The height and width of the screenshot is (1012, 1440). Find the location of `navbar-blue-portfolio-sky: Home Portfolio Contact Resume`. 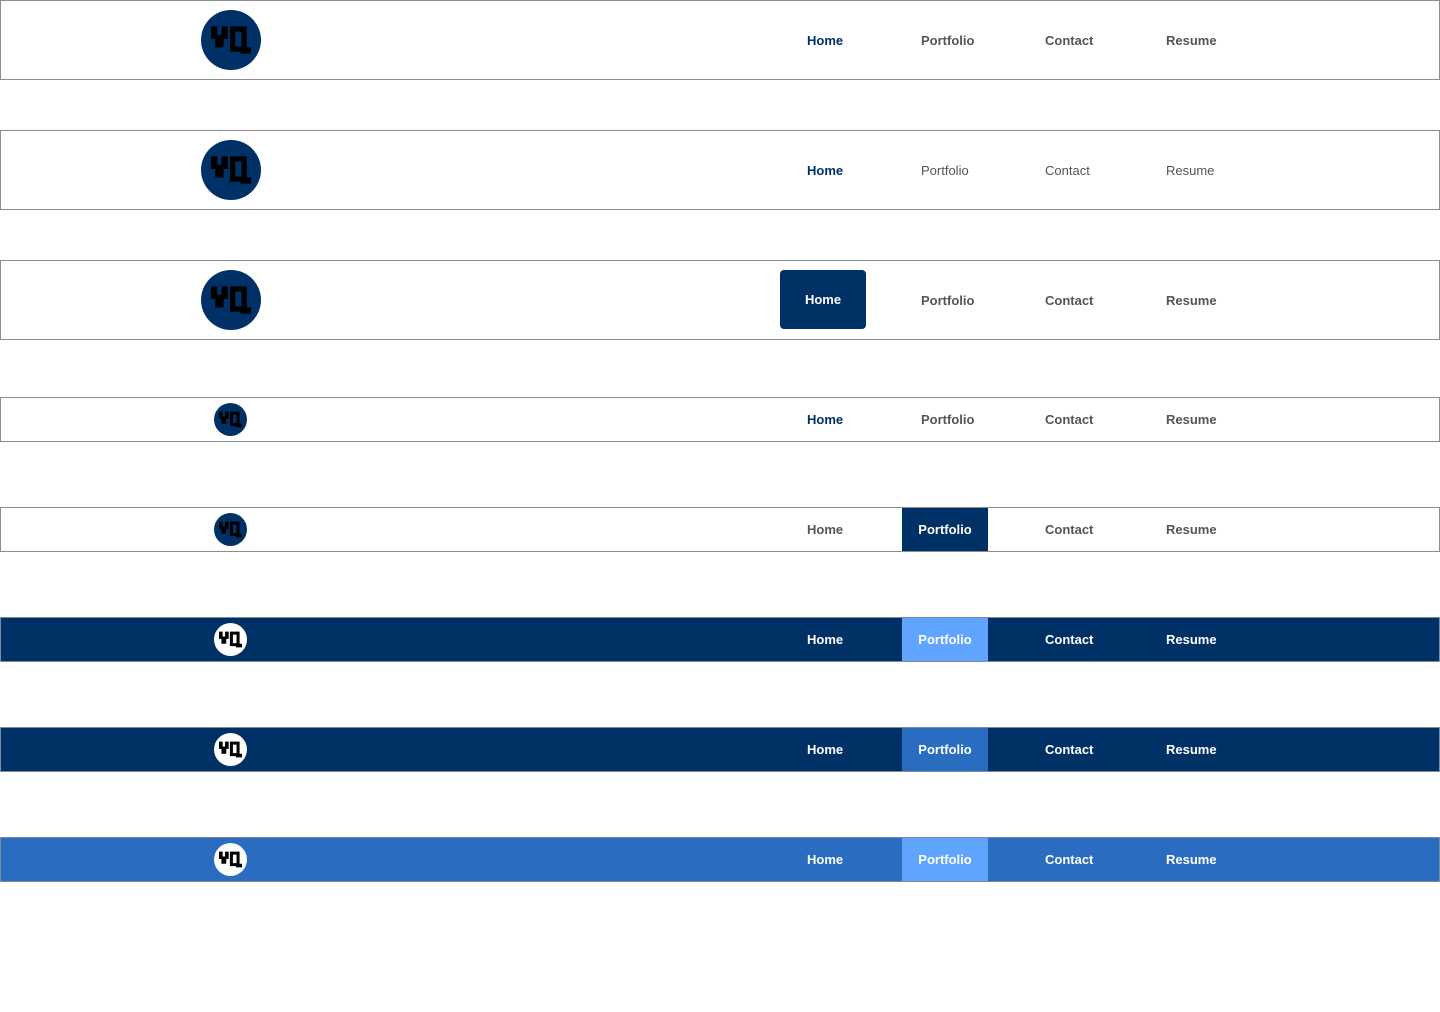

navbar-blue-portfolio-sky: Home Portfolio Contact Resume is located at coordinates (720, 859).